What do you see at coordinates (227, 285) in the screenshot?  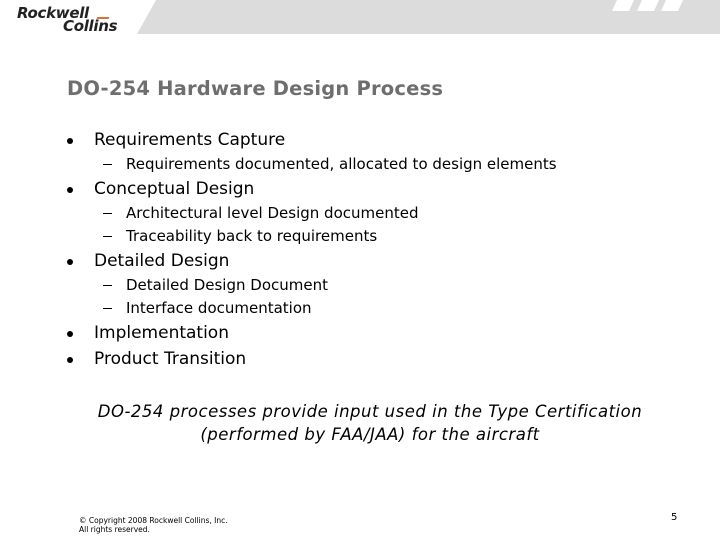 I see `sub-item: Detailed Design Document` at bounding box center [227, 285].